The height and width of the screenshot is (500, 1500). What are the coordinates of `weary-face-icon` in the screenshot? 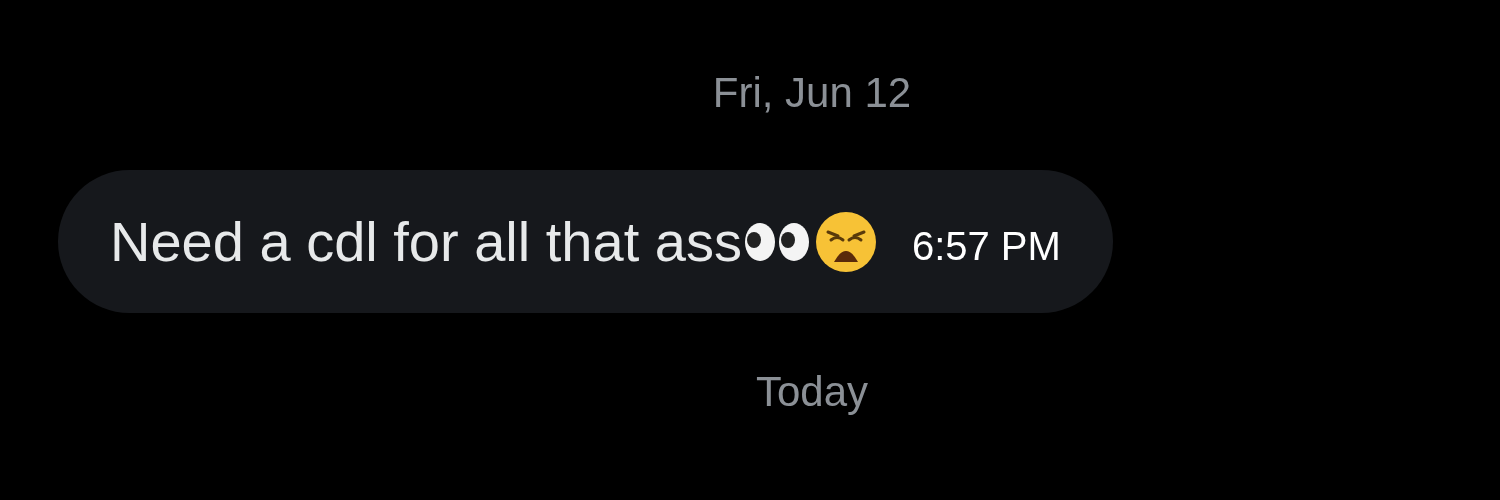 It's located at (845, 241).